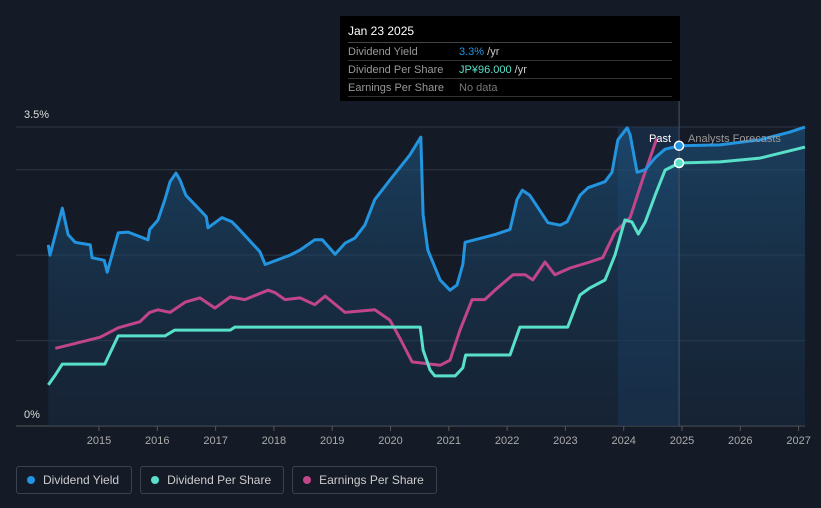 This screenshot has width=821, height=508. I want to click on x-tick-label: 2025, so click(682, 441).